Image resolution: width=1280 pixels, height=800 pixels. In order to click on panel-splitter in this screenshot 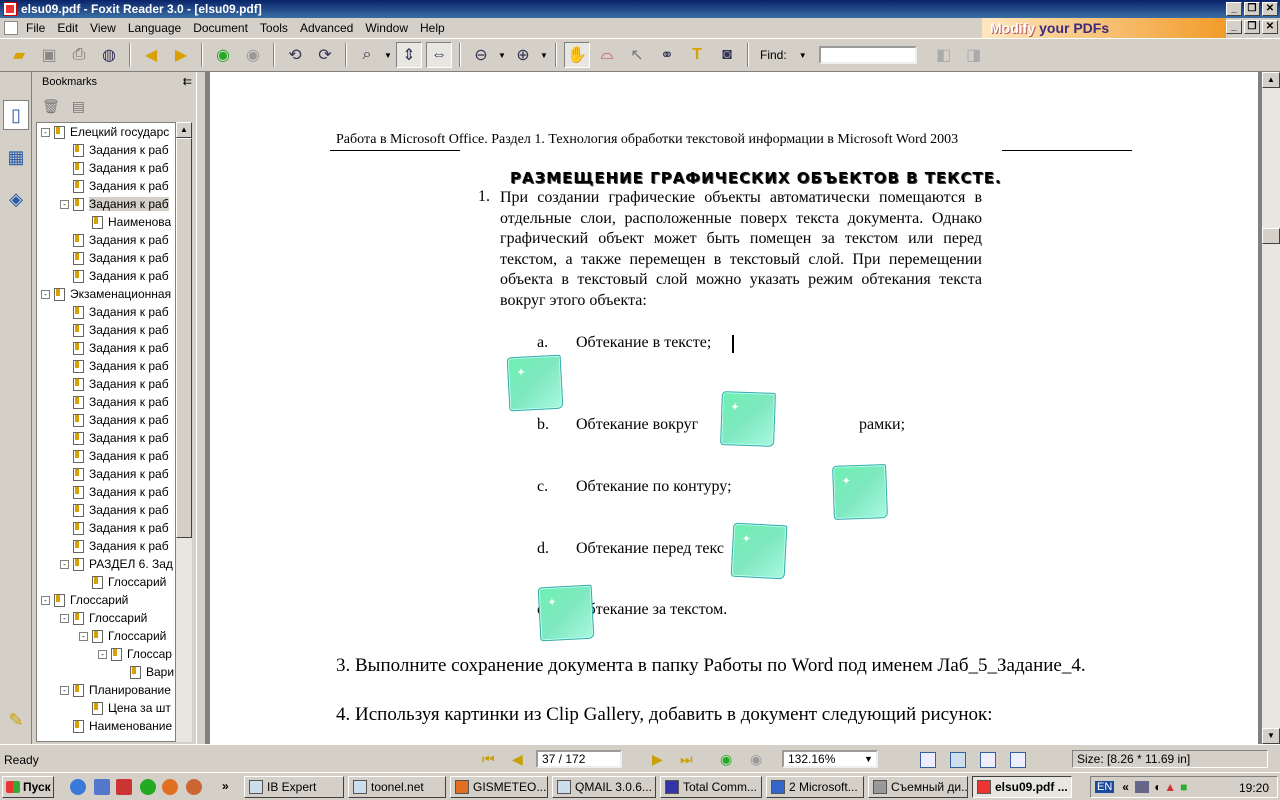, I will do `click(201, 408)`.